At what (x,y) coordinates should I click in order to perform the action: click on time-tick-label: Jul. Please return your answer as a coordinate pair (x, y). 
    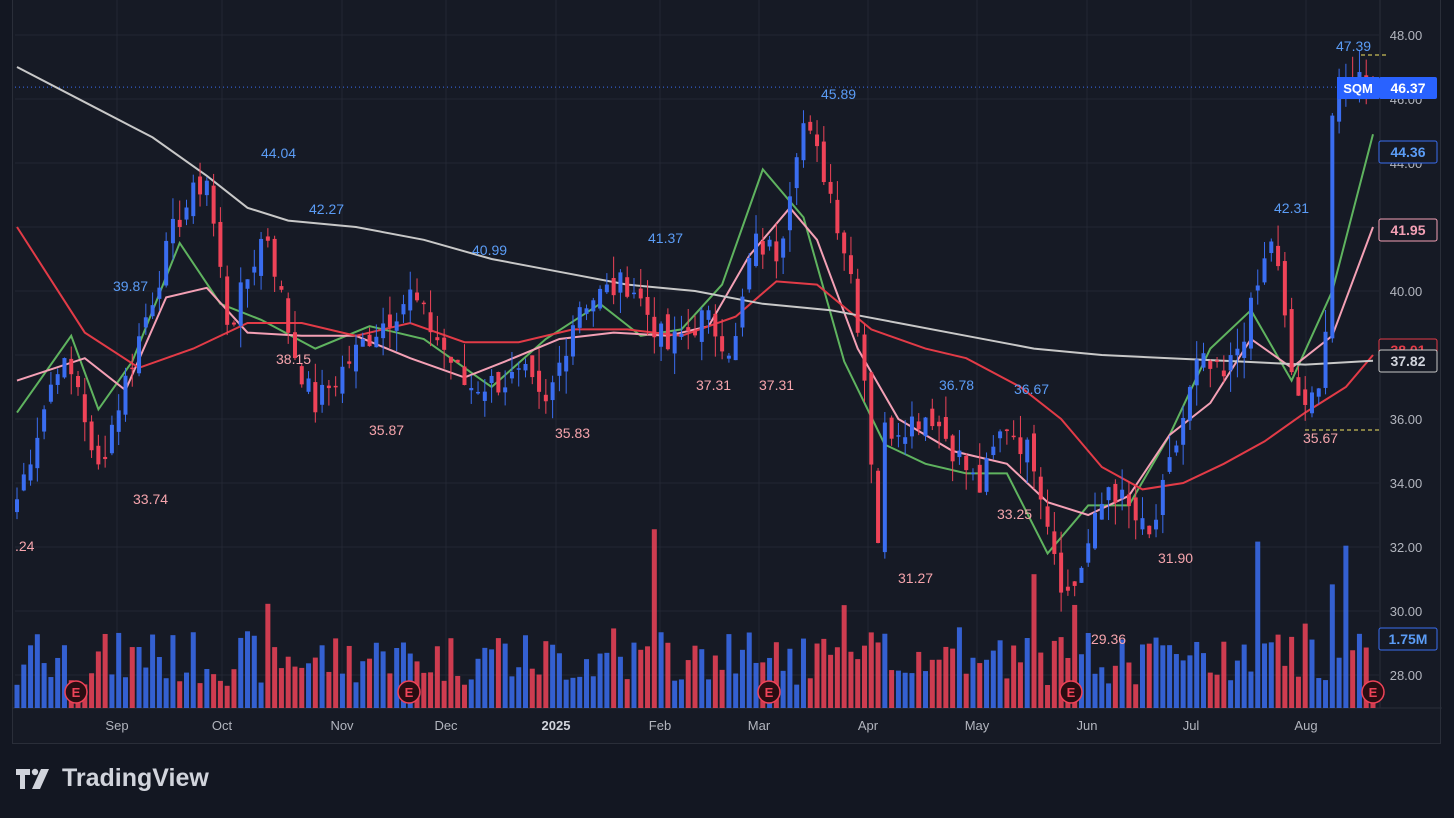
    Looking at the image, I should click on (1191, 725).